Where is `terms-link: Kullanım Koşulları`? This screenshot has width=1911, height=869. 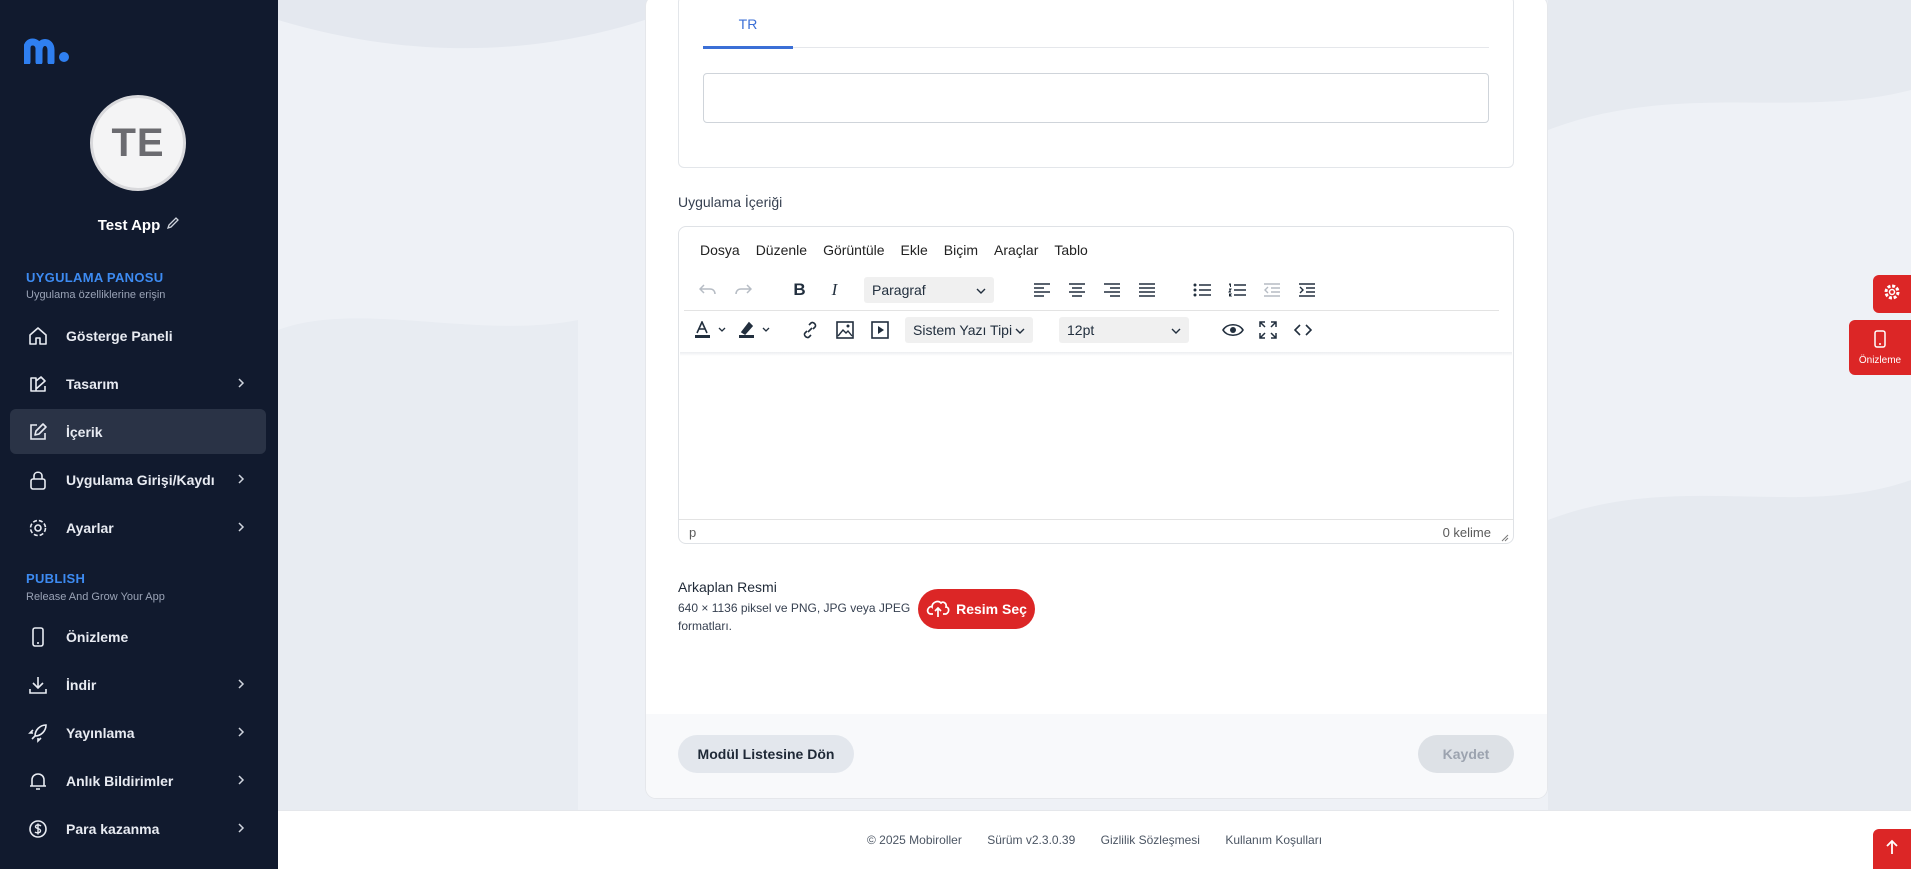
terms-link: Kullanım Koşulları is located at coordinates (1273, 840).